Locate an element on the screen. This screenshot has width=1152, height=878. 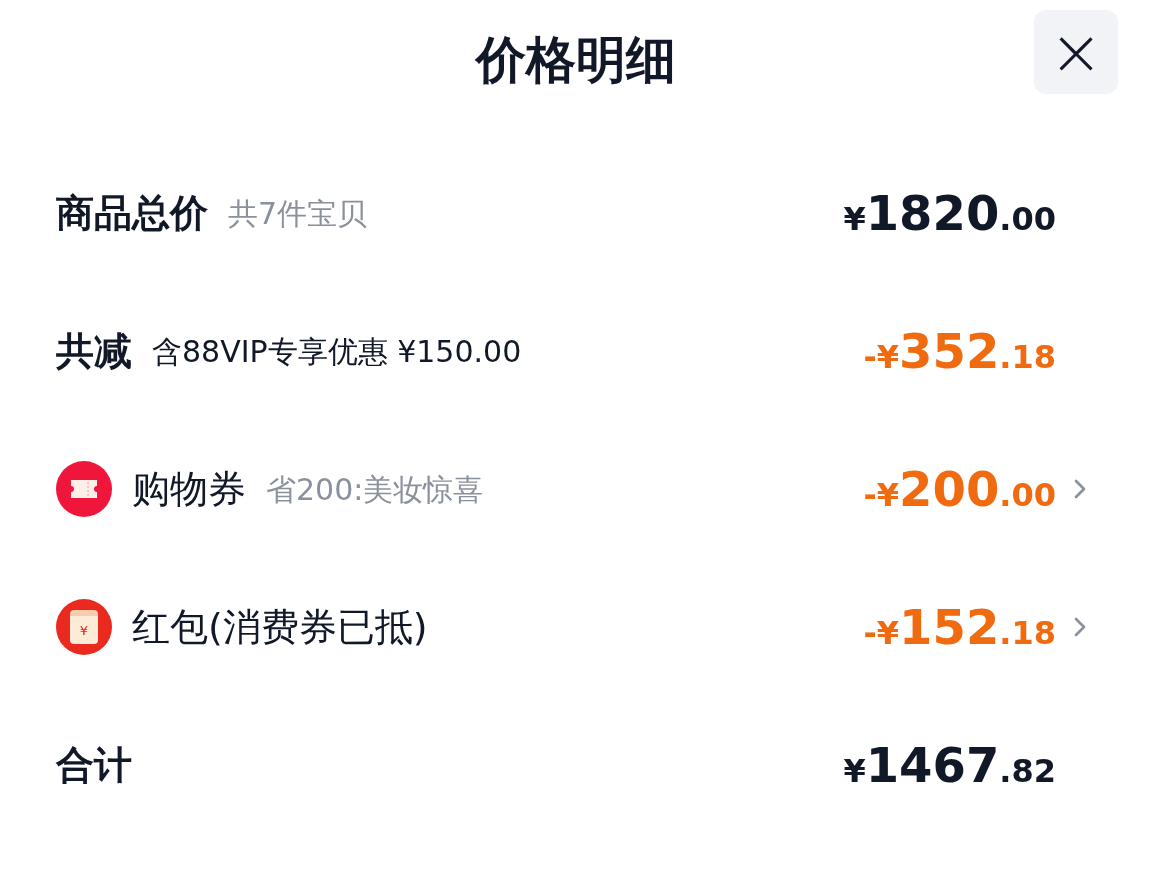
row-label: 合计 is located at coordinates (94, 765).